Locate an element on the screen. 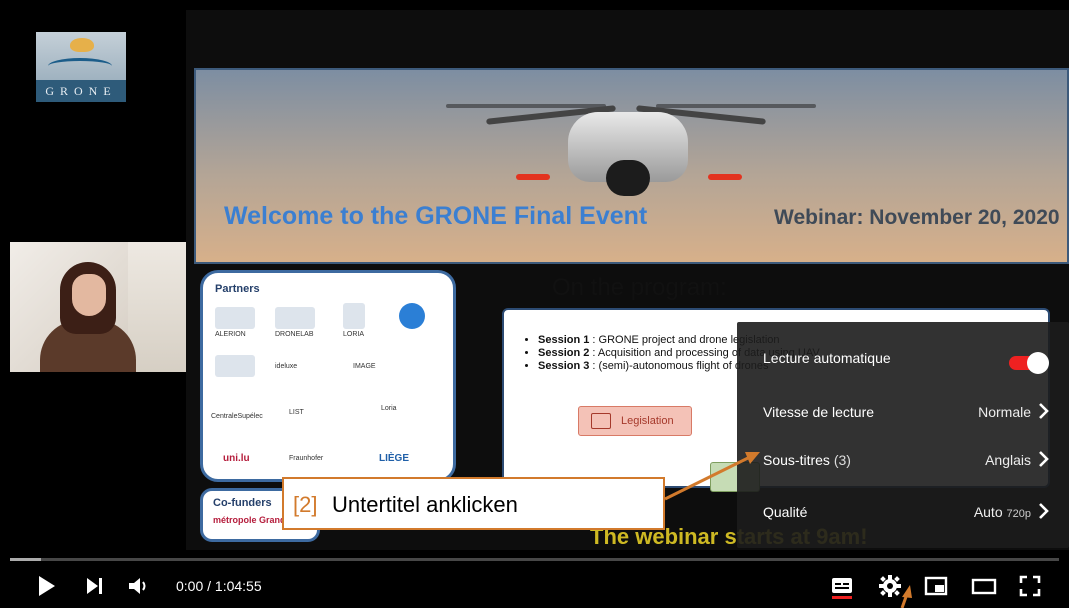 This screenshot has width=1069, height=608. subtitles-icon is located at coordinates (842, 586).